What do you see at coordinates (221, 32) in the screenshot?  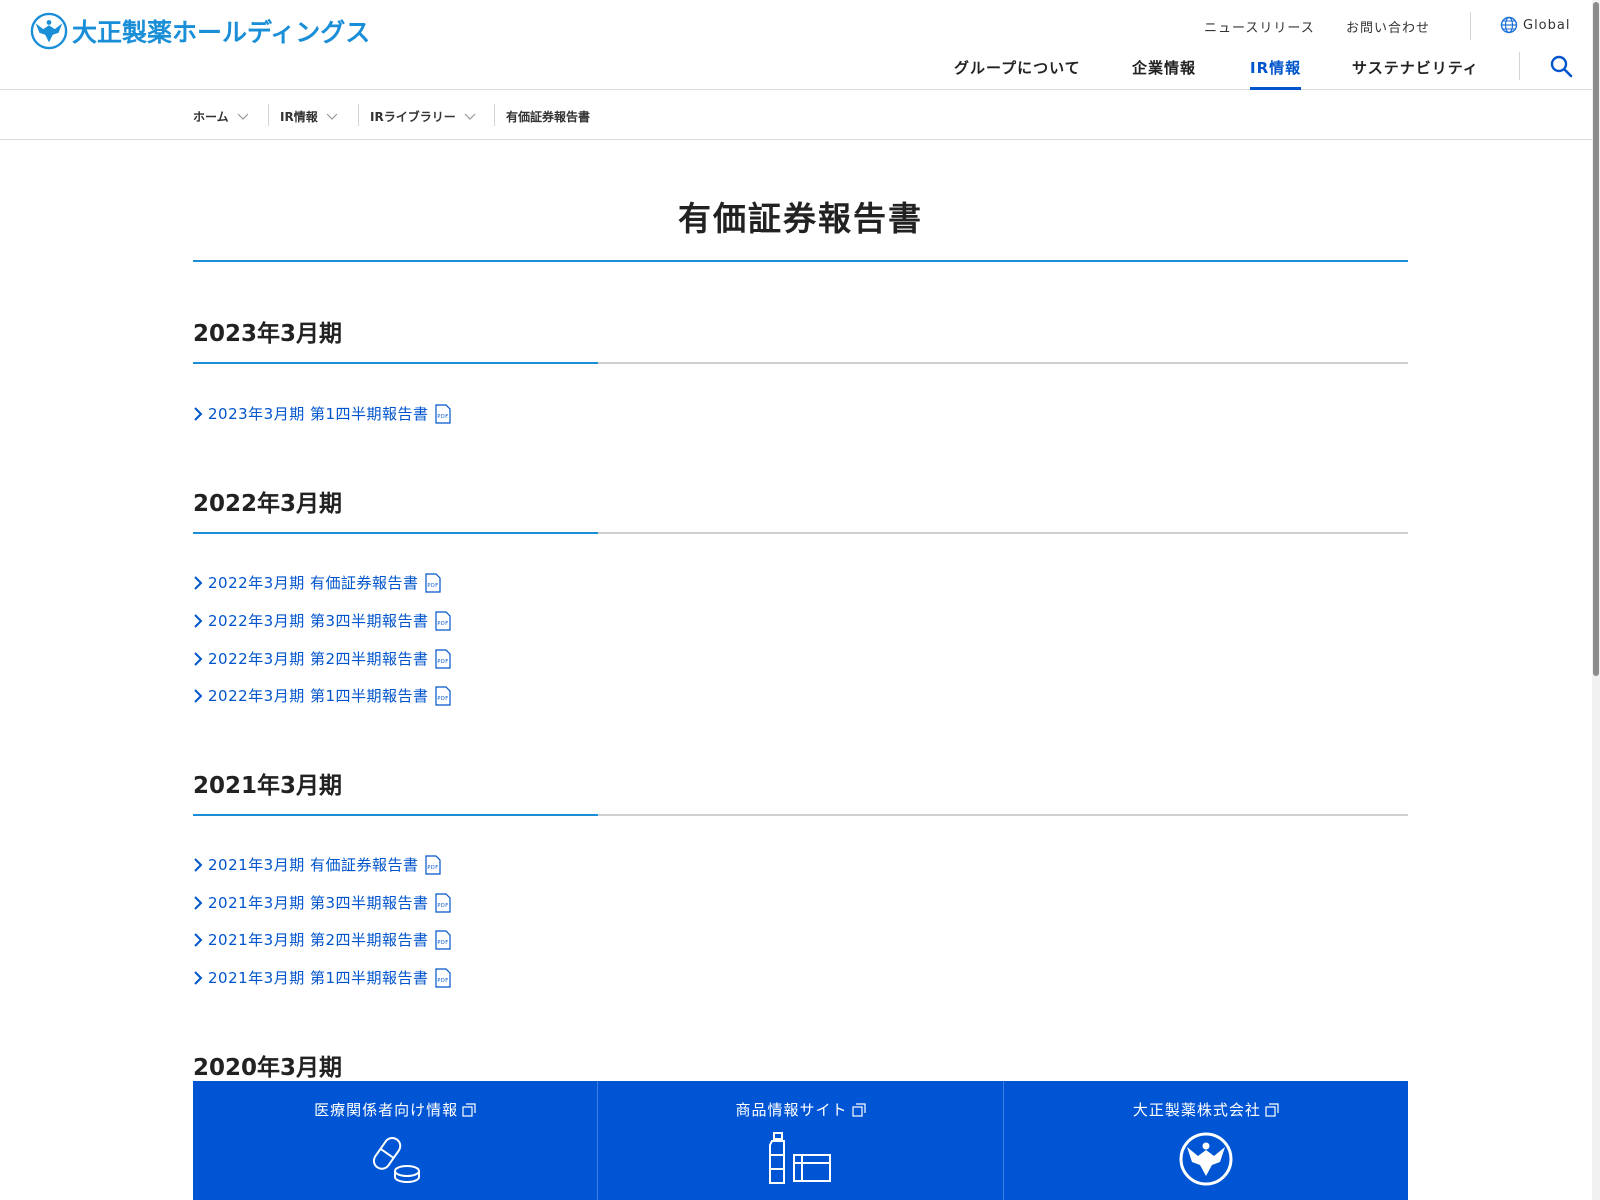 I see `logo-text: 大正製薬ホールディングス` at bounding box center [221, 32].